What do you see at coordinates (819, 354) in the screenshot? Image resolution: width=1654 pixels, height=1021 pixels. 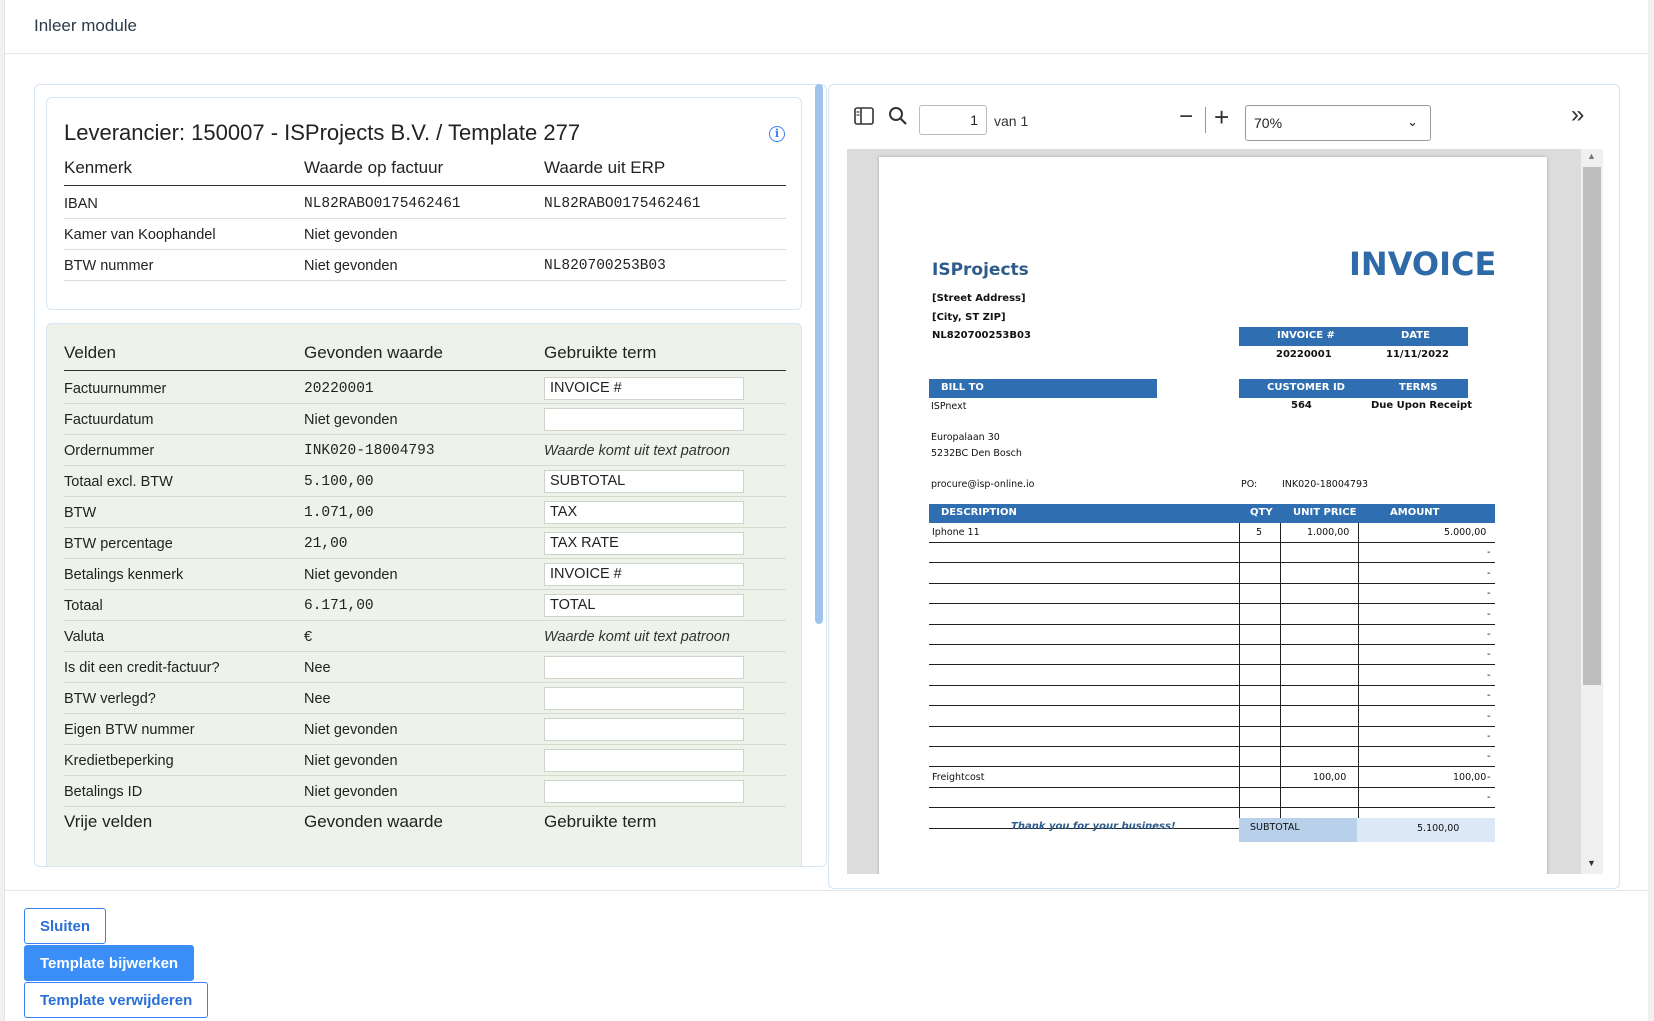 I see `left-panel-scrollbar` at bounding box center [819, 354].